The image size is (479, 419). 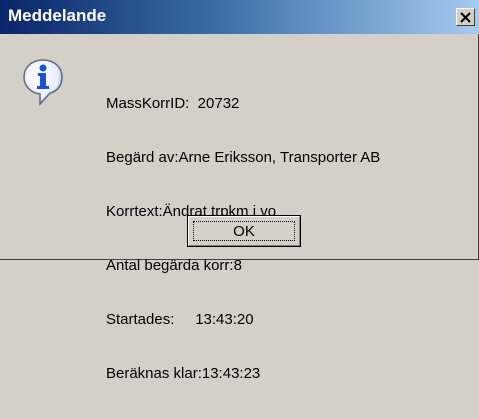 What do you see at coordinates (183, 373) in the screenshot?
I see `message-line-estimated-done: Beräknas klar:13:43:23` at bounding box center [183, 373].